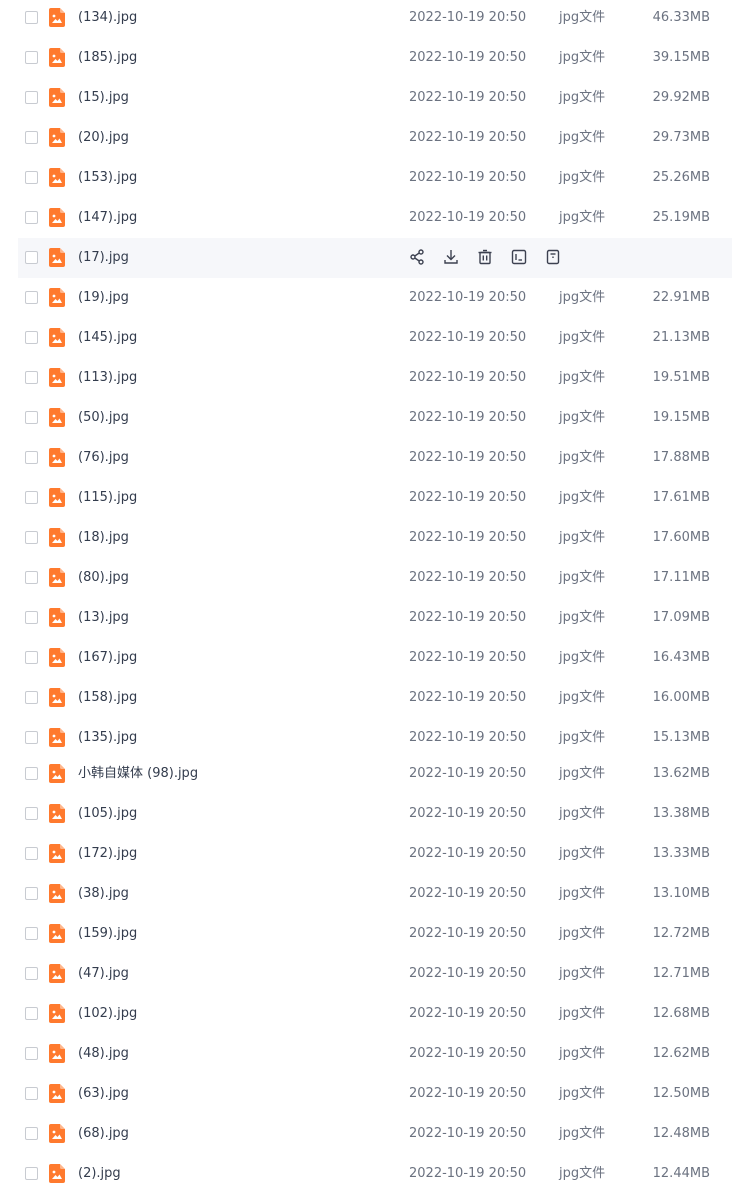  What do you see at coordinates (375, 854) in the screenshot?
I see `table-row: (172).jpg 2022-10-19 20:50 jpg文件 13.33MB` at bounding box center [375, 854].